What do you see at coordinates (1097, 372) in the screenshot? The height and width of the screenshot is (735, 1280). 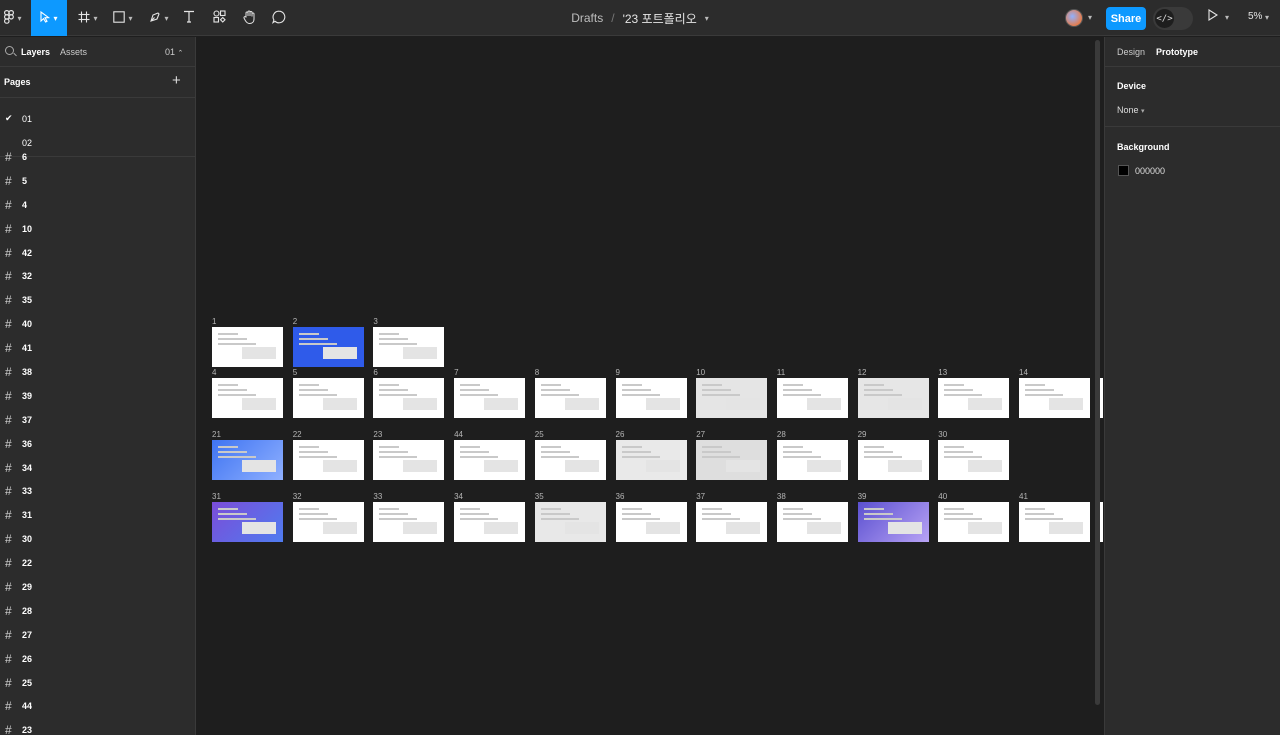 I see `canvas-scrollbar` at bounding box center [1097, 372].